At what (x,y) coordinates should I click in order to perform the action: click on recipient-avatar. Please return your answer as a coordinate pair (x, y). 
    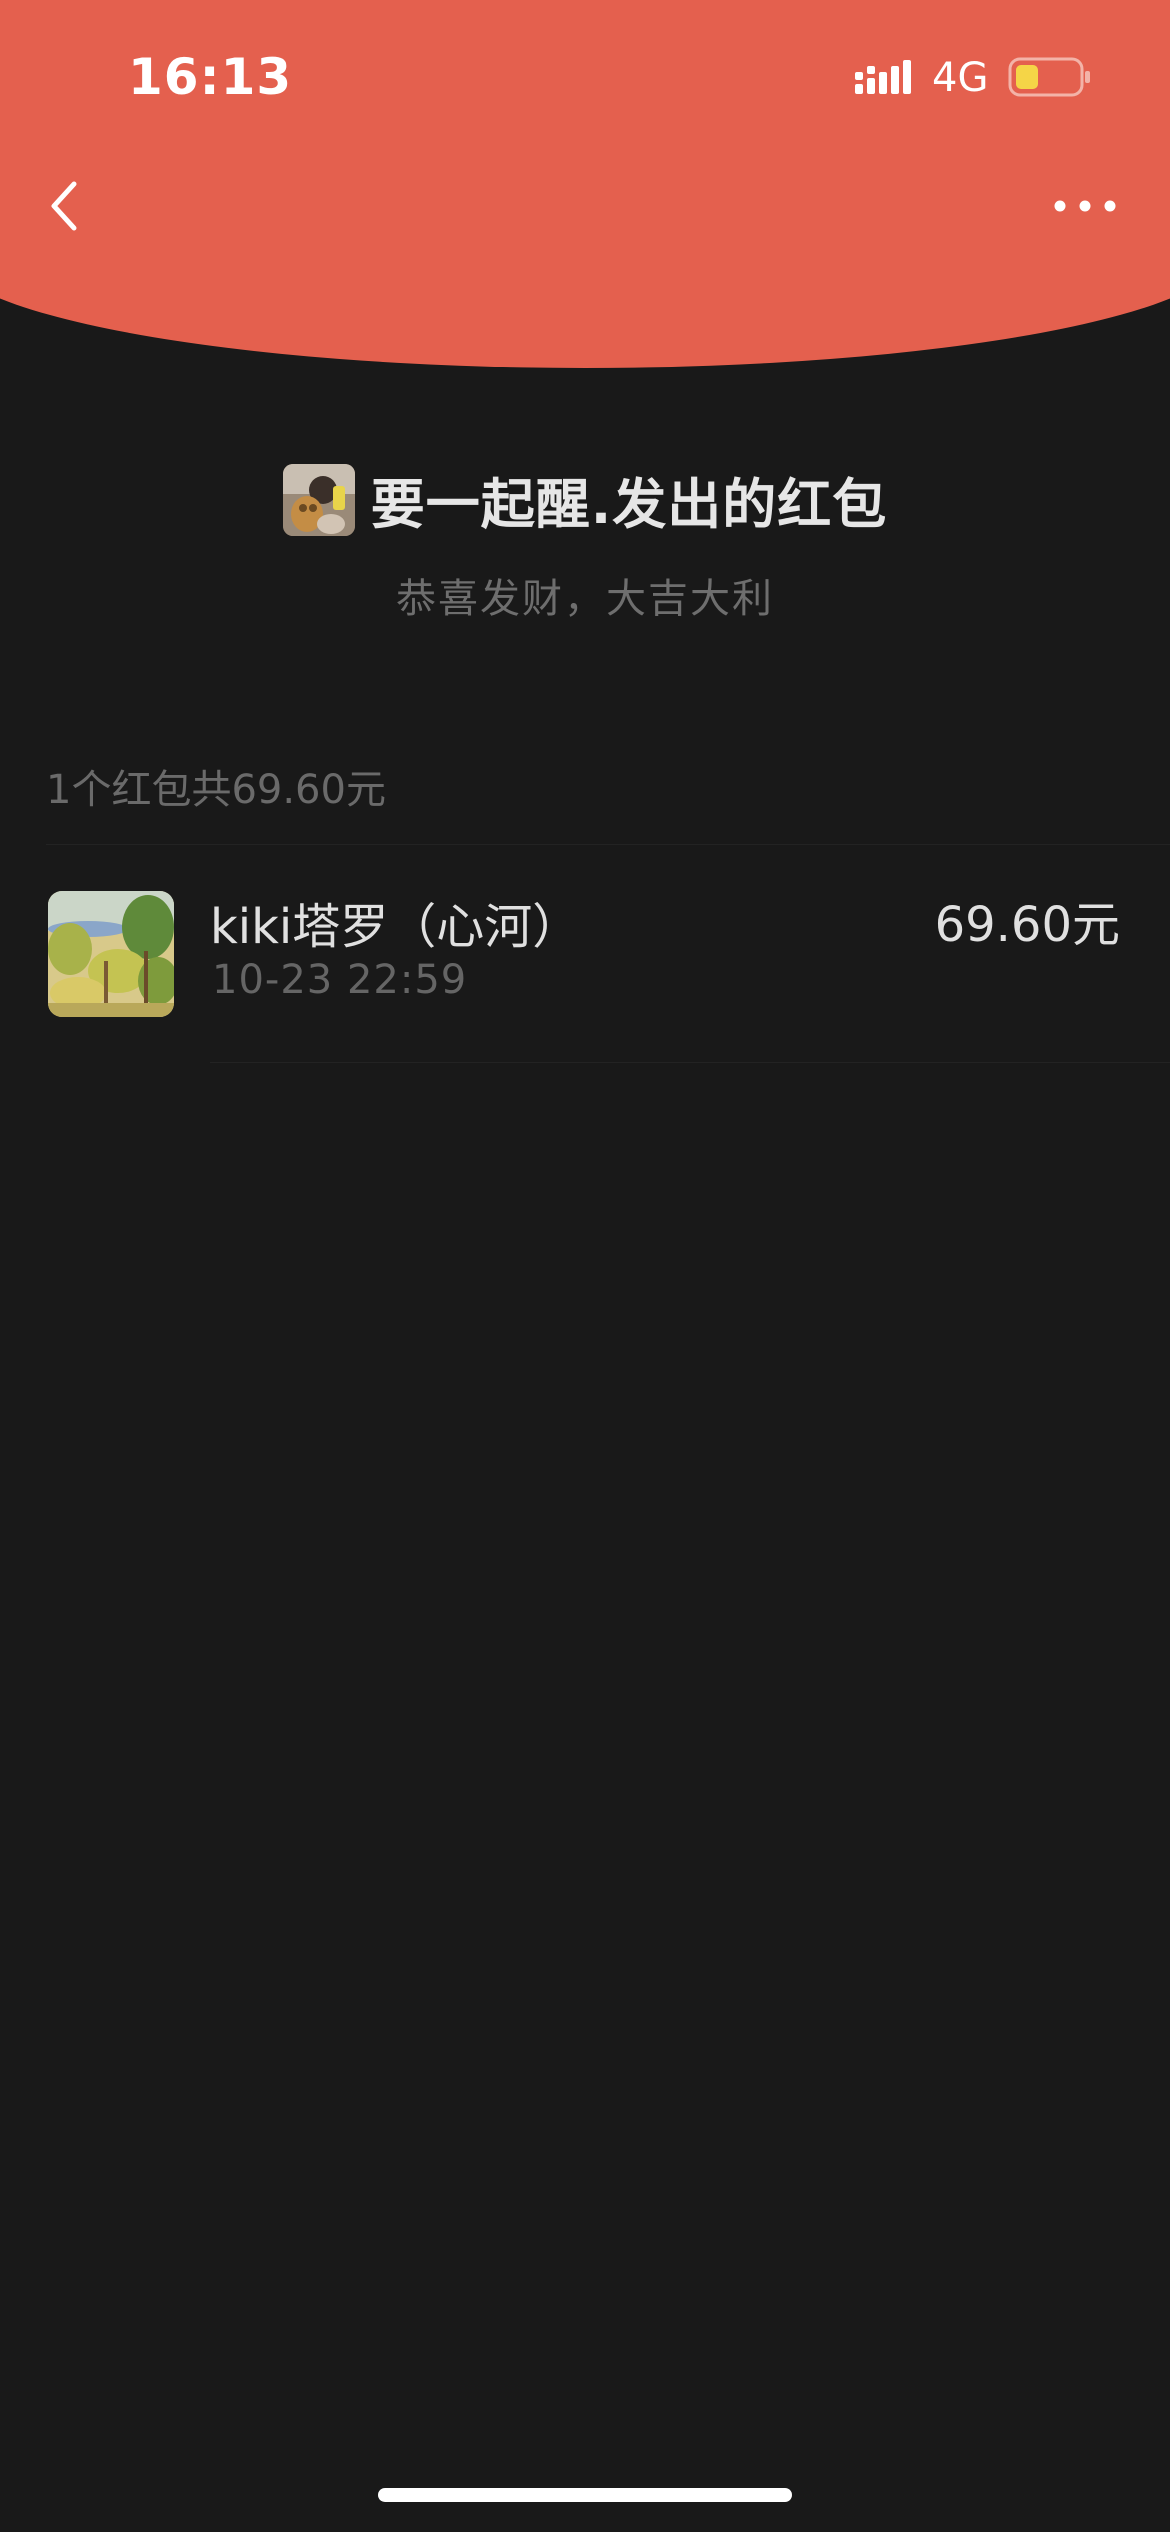
    Looking at the image, I should click on (111, 954).